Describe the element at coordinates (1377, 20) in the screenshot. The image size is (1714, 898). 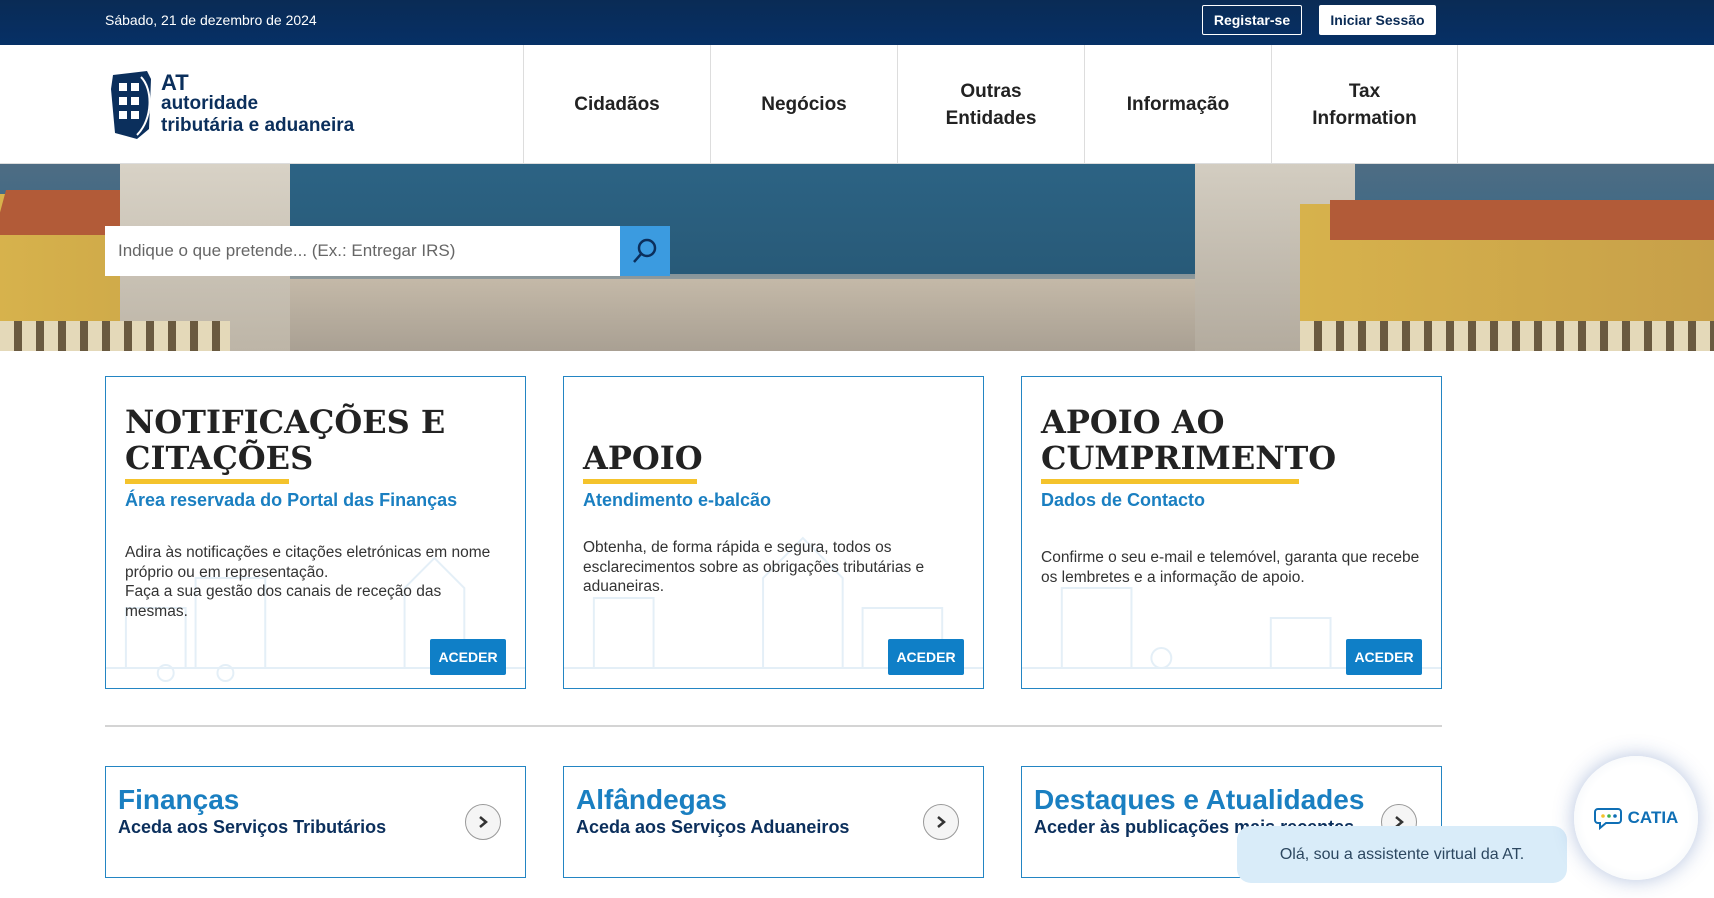
I see `login-button: Iniciar Sessão` at that location.